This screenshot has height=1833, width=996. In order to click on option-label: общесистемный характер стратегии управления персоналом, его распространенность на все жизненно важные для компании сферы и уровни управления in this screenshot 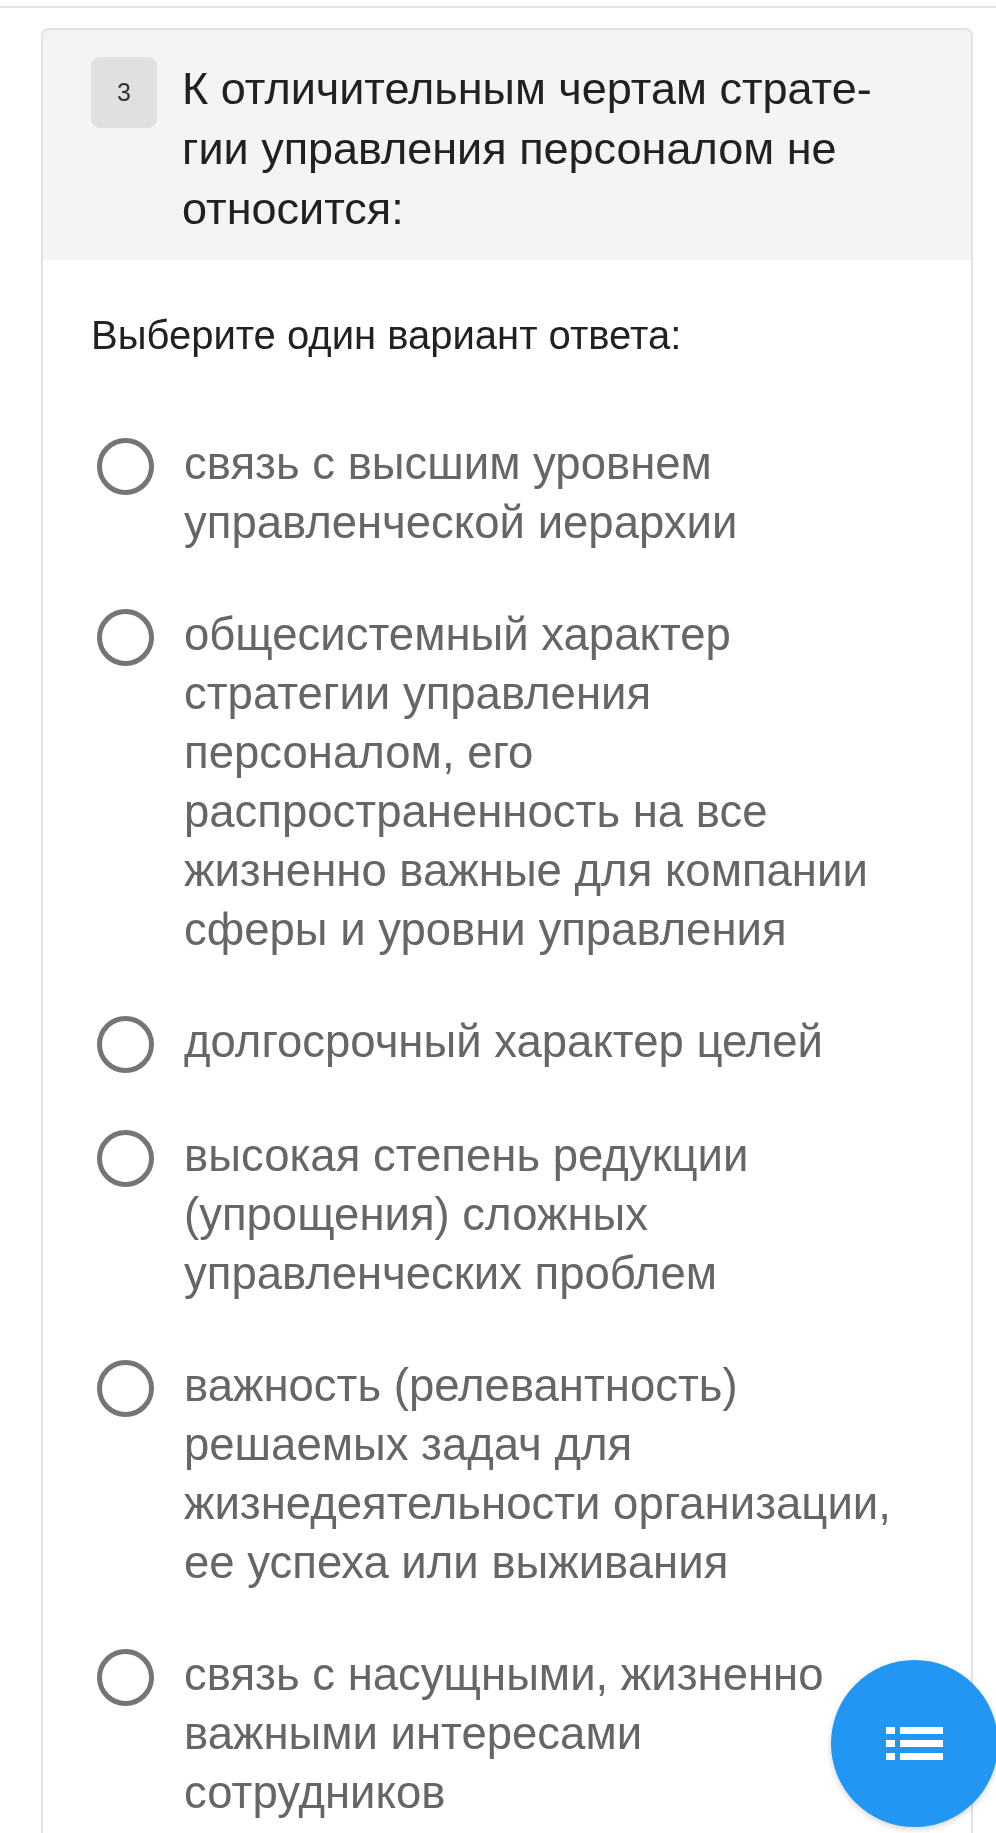, I will do `click(527, 782)`.